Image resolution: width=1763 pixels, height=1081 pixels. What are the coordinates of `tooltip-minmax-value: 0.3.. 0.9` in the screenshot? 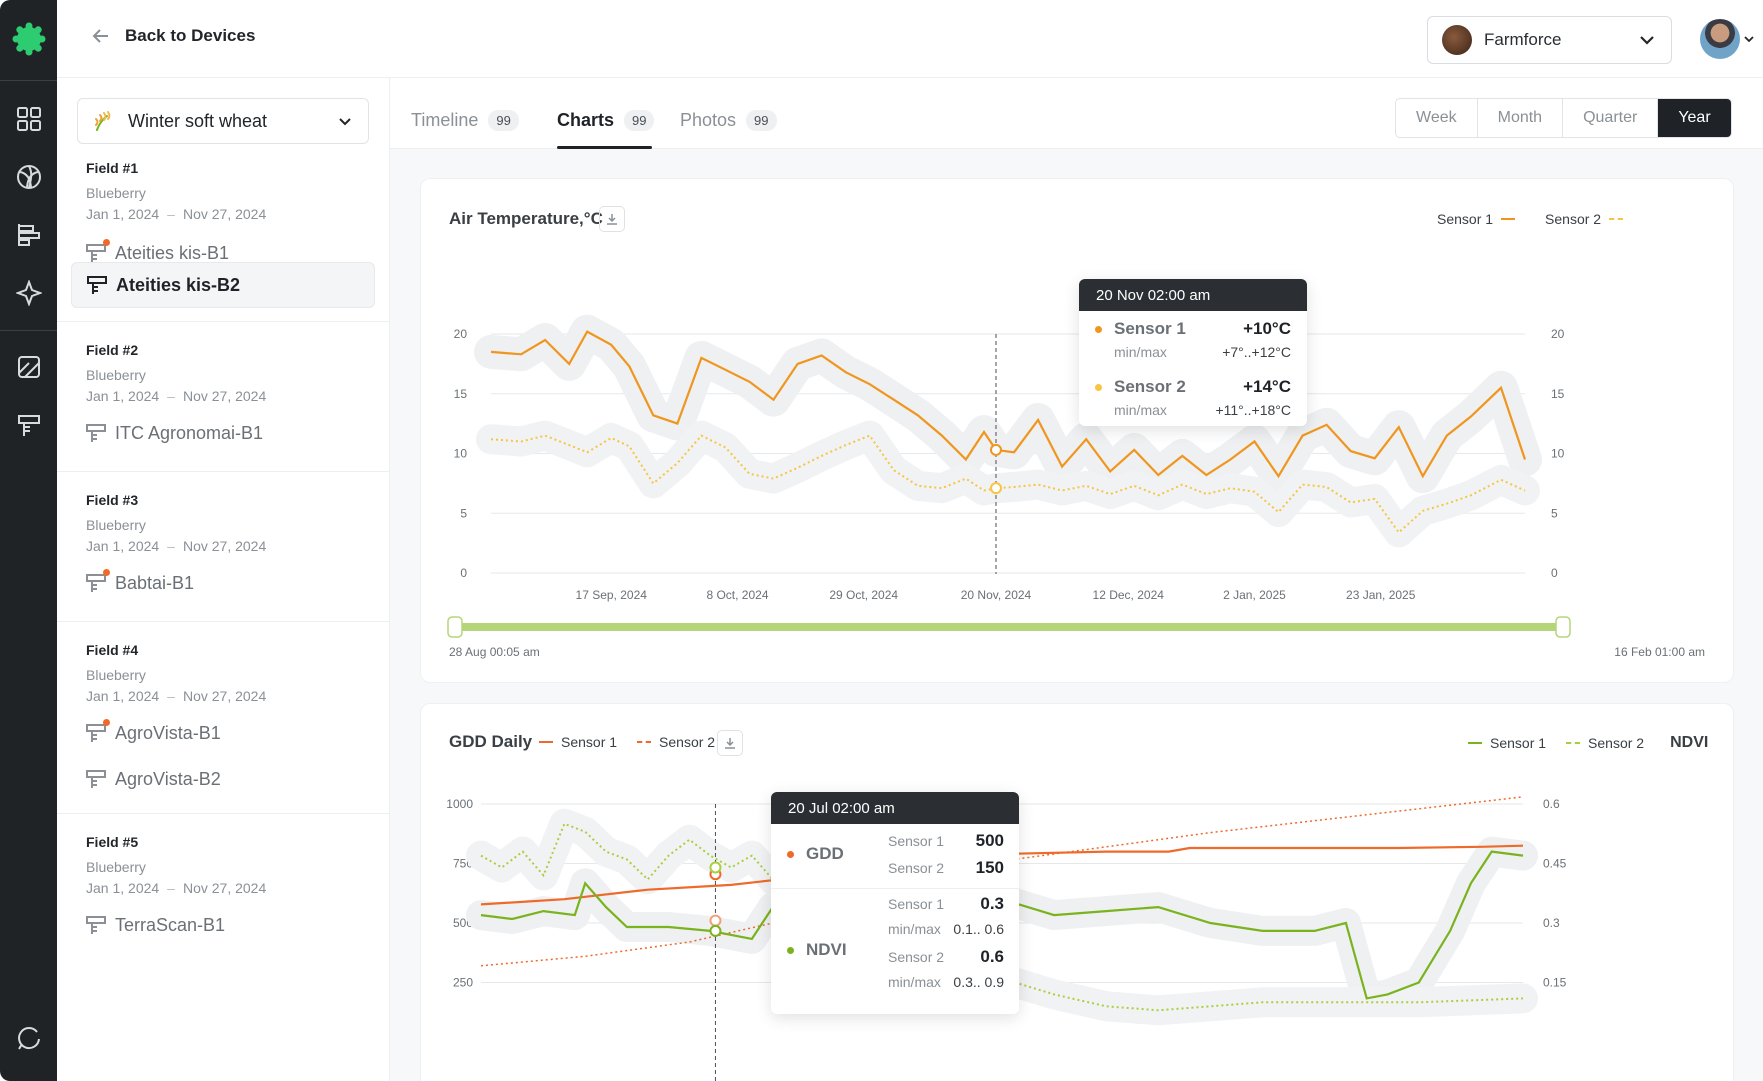 It's located at (978, 982).